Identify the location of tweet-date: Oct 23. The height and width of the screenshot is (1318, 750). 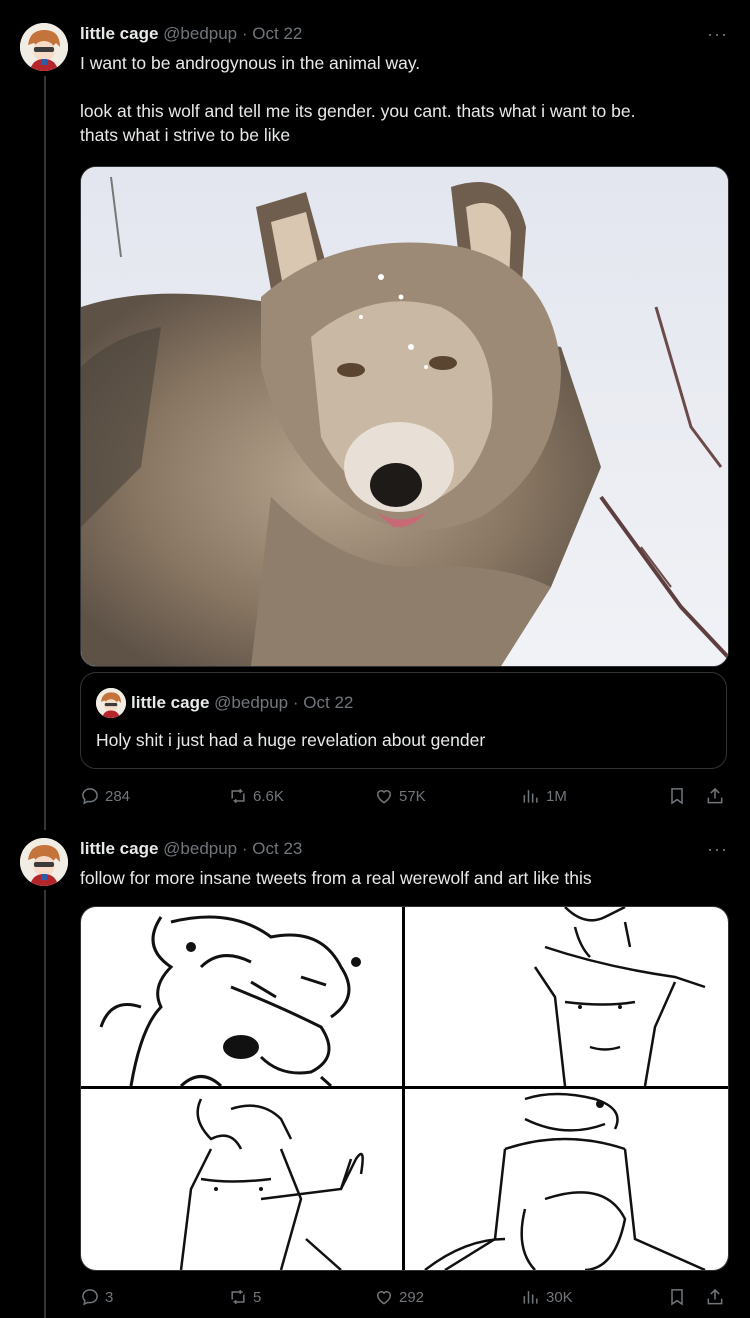
(277, 848).